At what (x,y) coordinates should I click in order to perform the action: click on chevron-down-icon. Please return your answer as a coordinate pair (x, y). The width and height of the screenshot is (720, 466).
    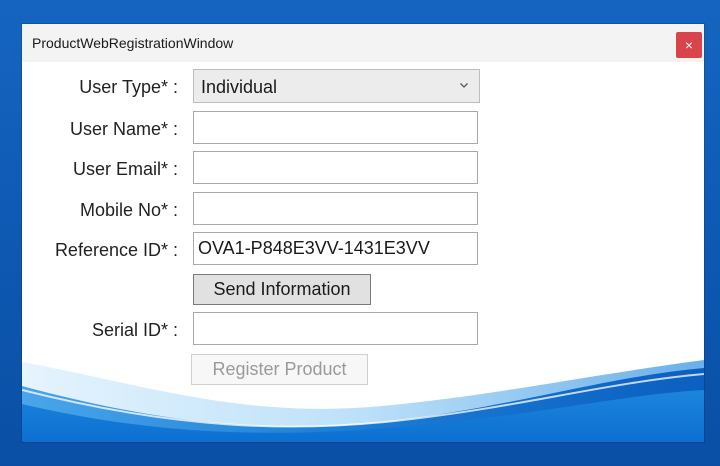
    Looking at the image, I should click on (464, 85).